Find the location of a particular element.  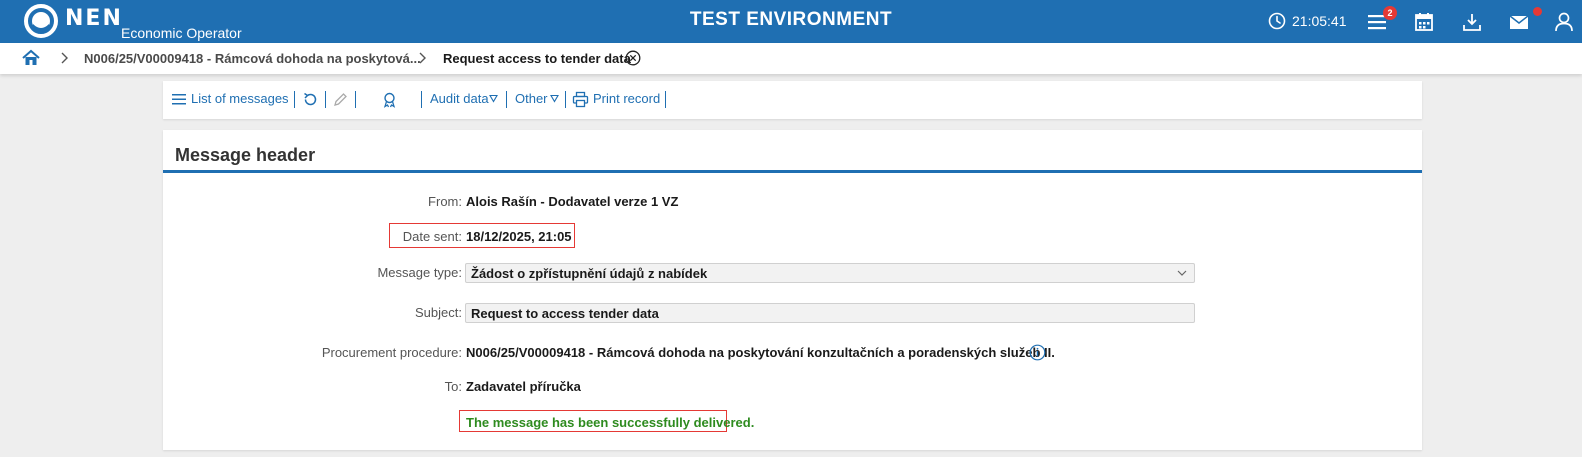

list-of-messages-link: List of messages is located at coordinates (240, 98).